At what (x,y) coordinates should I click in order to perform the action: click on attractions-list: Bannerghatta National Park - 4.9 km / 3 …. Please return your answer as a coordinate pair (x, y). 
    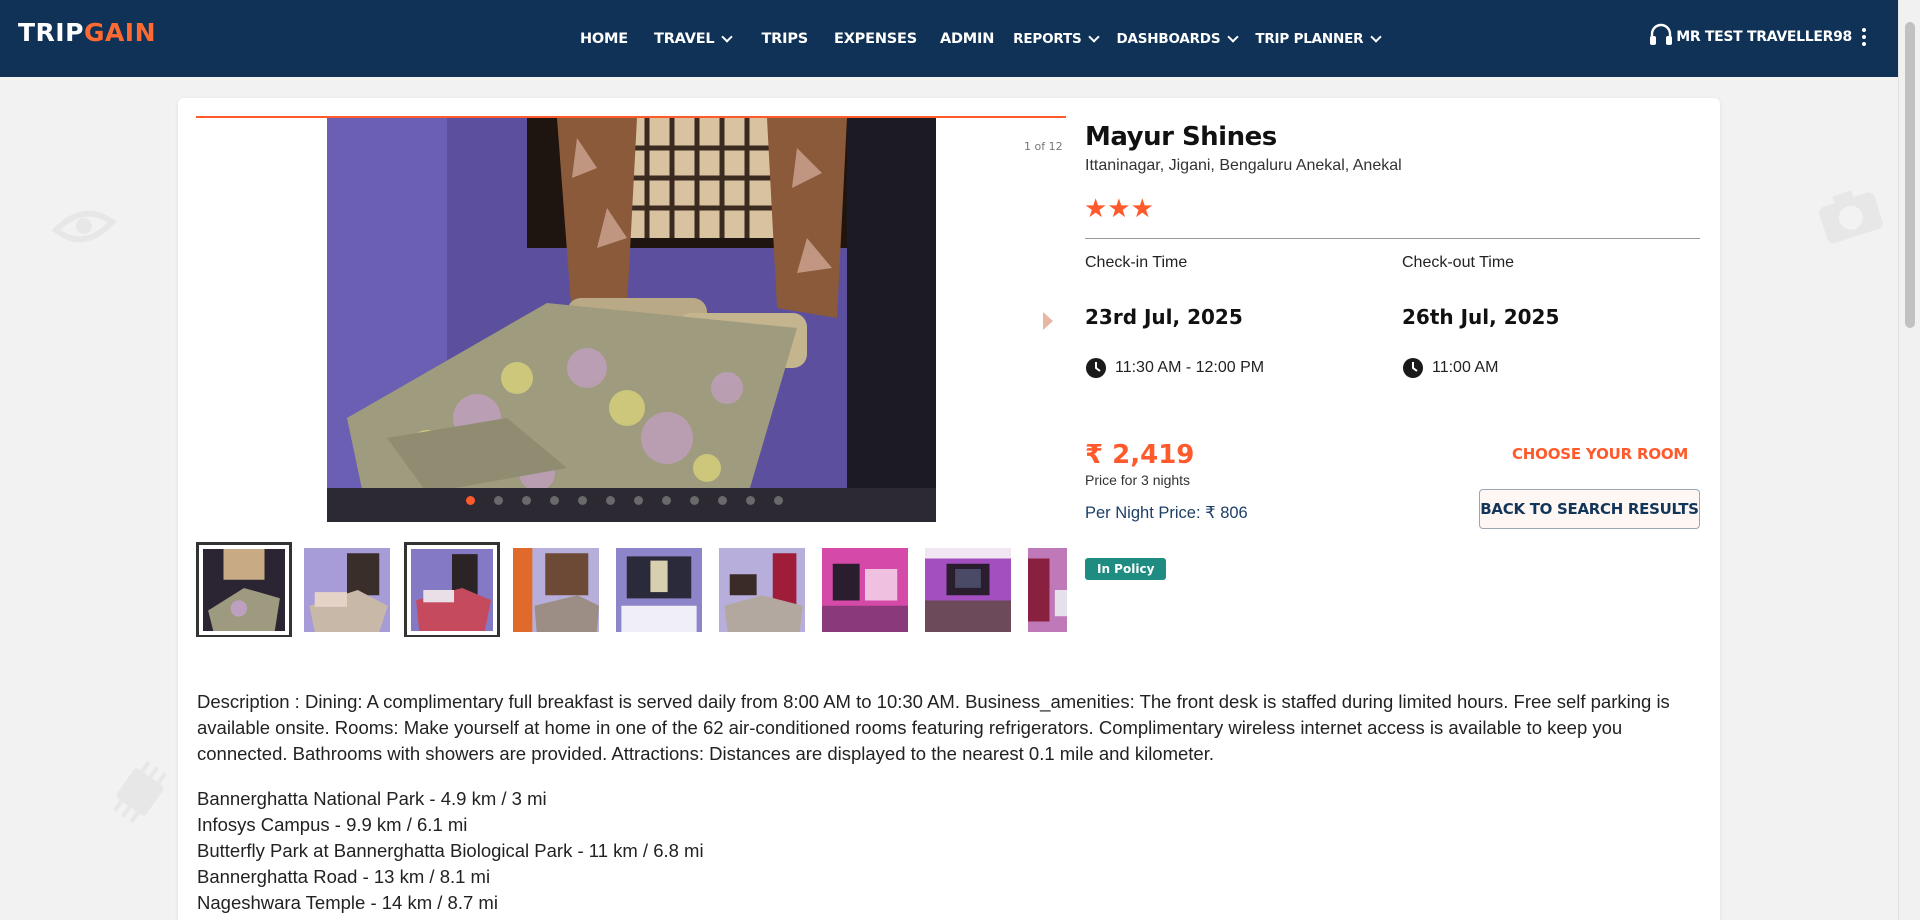
    Looking at the image, I should click on (450, 851).